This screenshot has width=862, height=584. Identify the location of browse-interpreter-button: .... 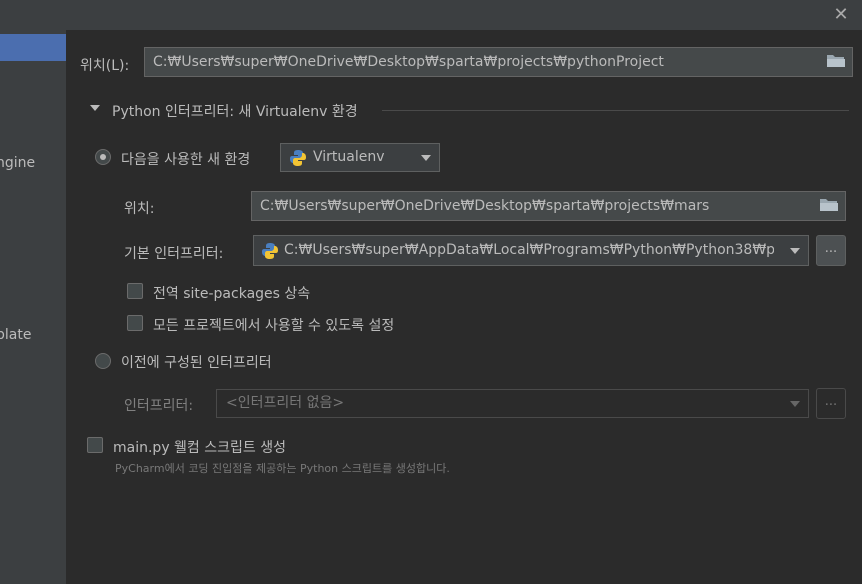
(831, 250).